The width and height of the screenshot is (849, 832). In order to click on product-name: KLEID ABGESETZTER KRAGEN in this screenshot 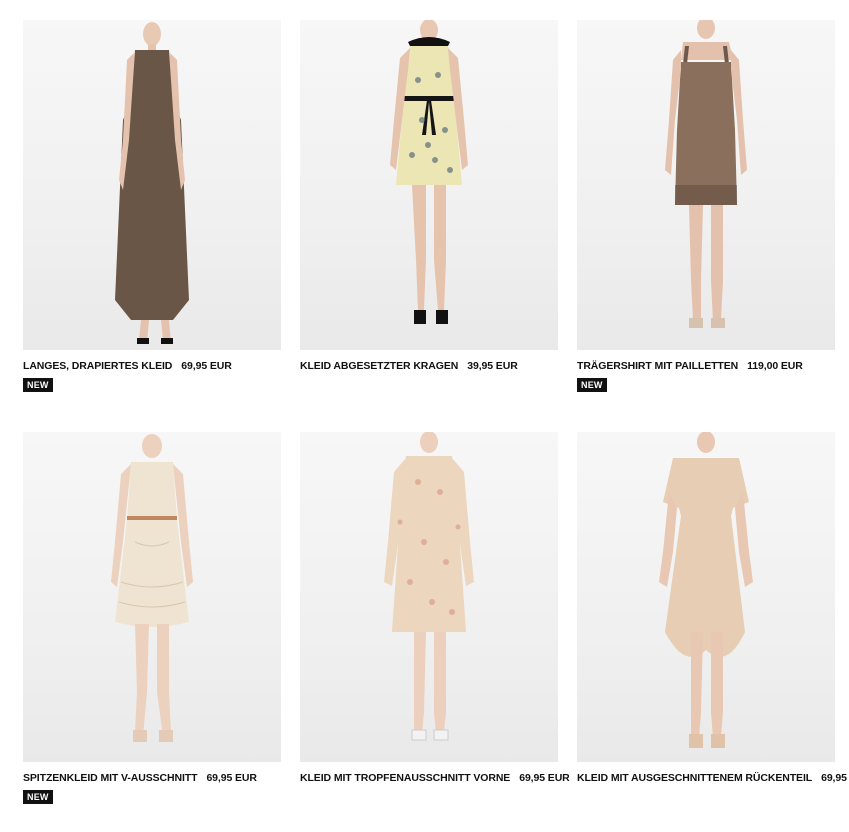, I will do `click(379, 366)`.